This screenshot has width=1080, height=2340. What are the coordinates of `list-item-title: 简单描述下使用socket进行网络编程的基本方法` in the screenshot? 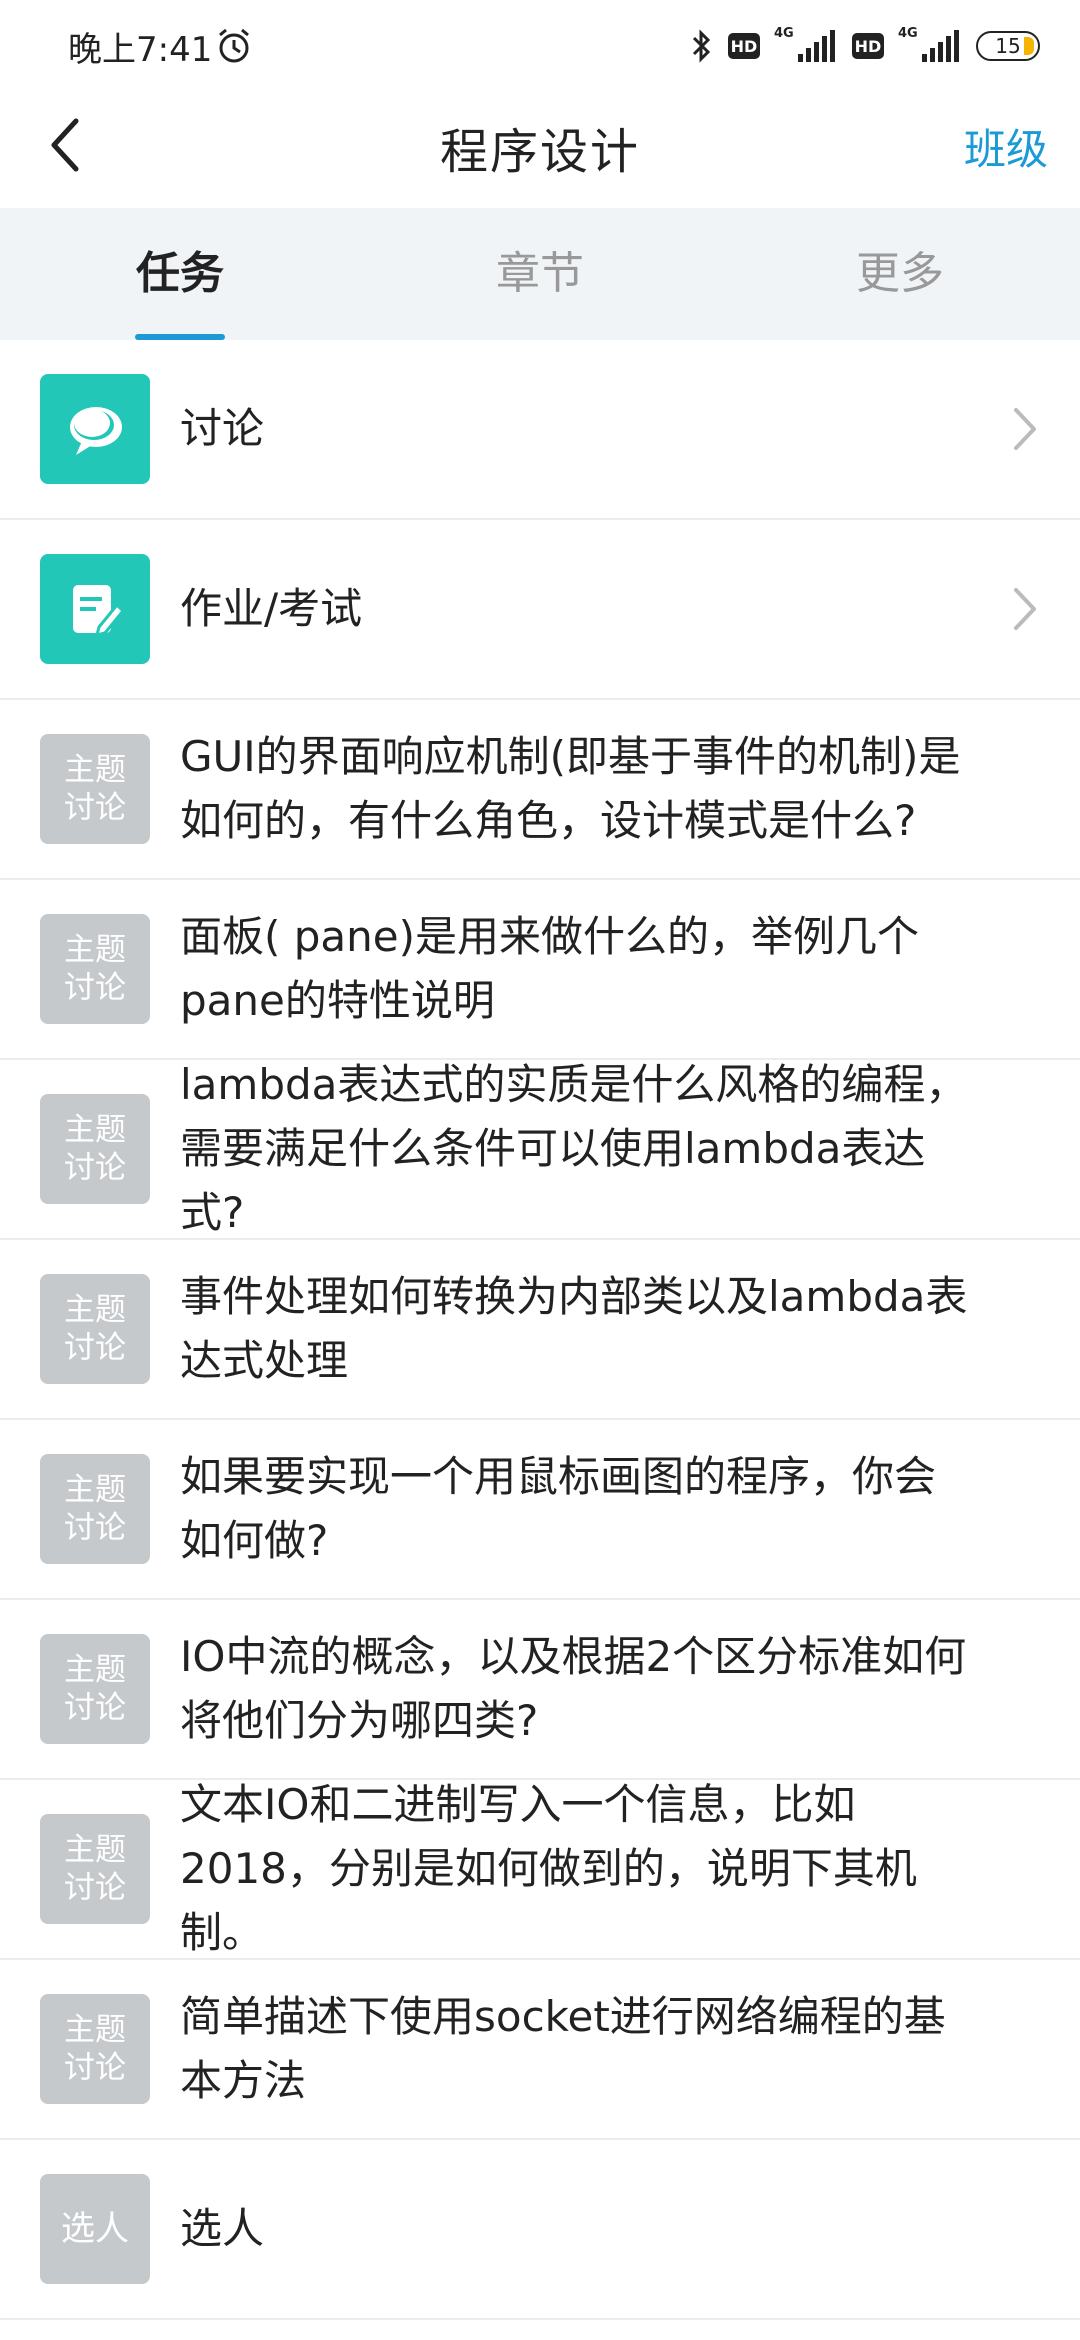 It's located at (563, 2048).